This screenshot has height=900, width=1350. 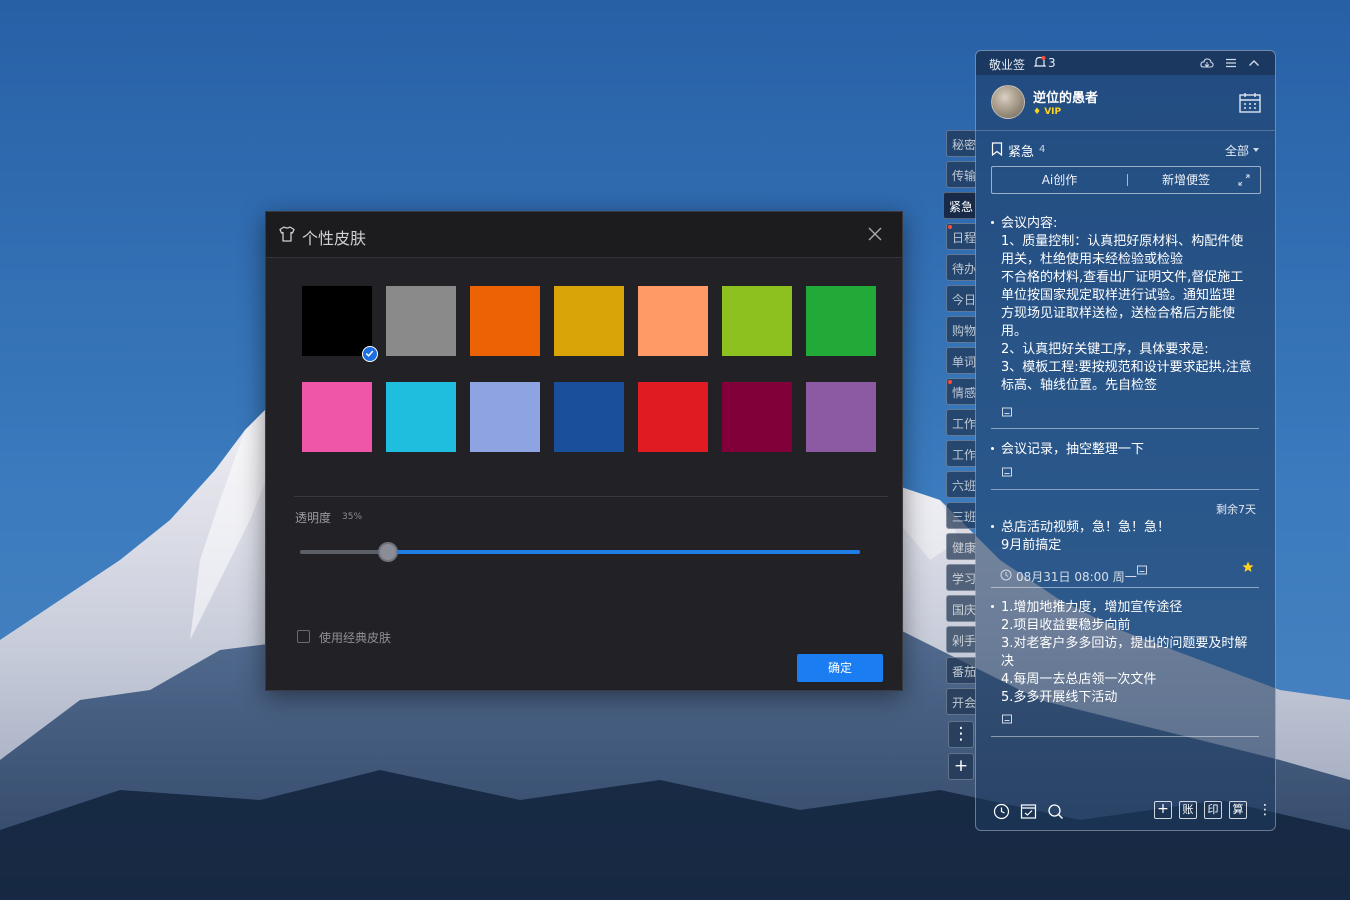 What do you see at coordinates (1207, 63) in the screenshot?
I see `cloud-sync-icon` at bounding box center [1207, 63].